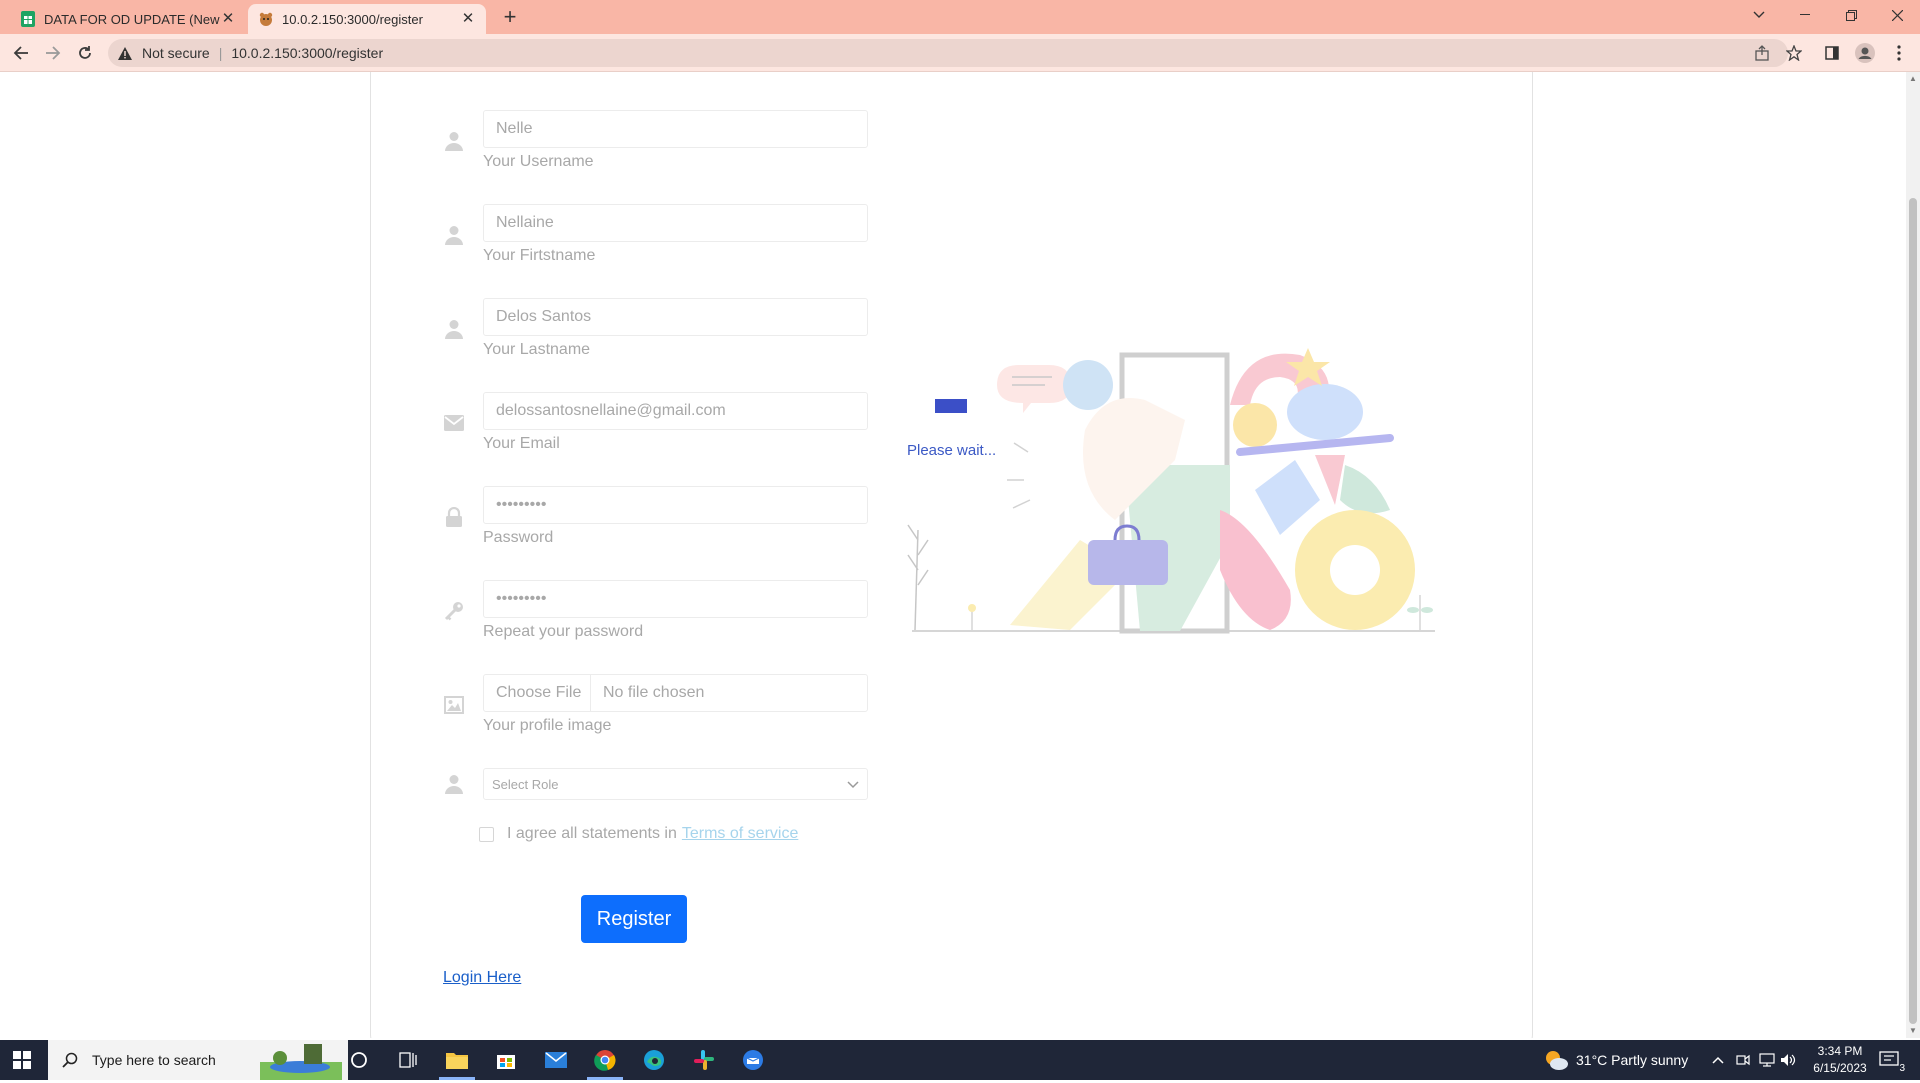 The image size is (1920, 1083). Describe the element at coordinates (525, 784) in the screenshot. I see `role-selected: Select Role` at that location.